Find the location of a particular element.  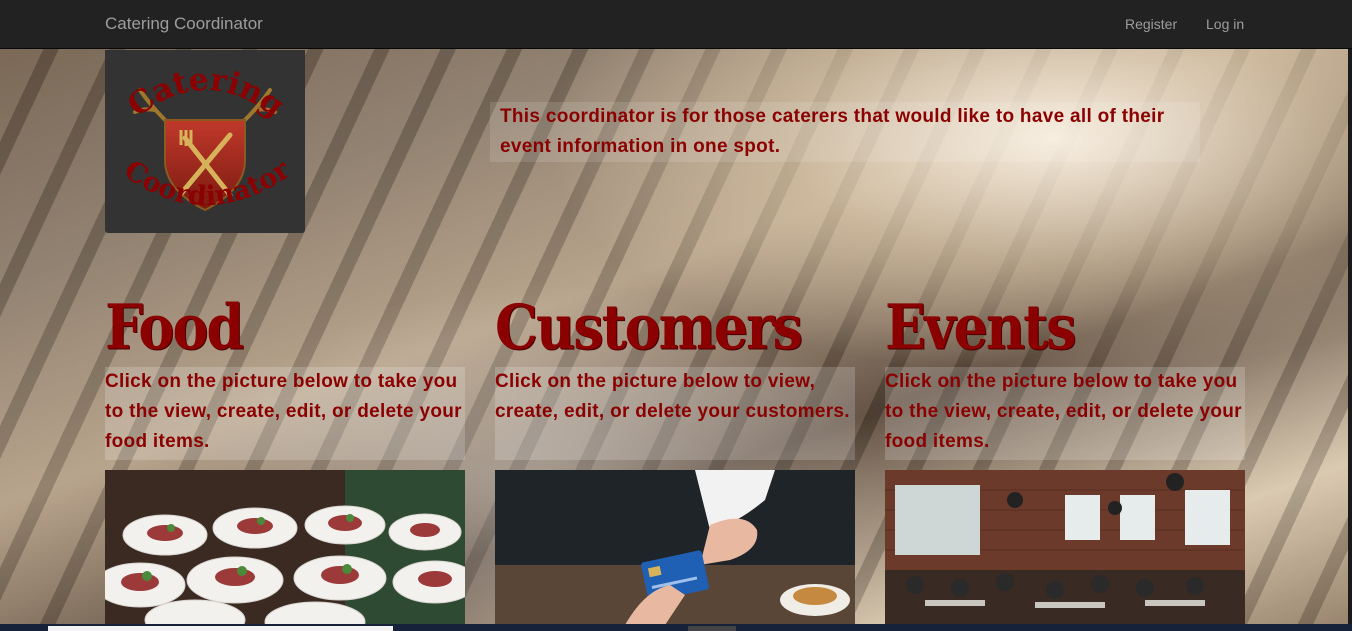

page-edge is located at coordinates (1350, 336).